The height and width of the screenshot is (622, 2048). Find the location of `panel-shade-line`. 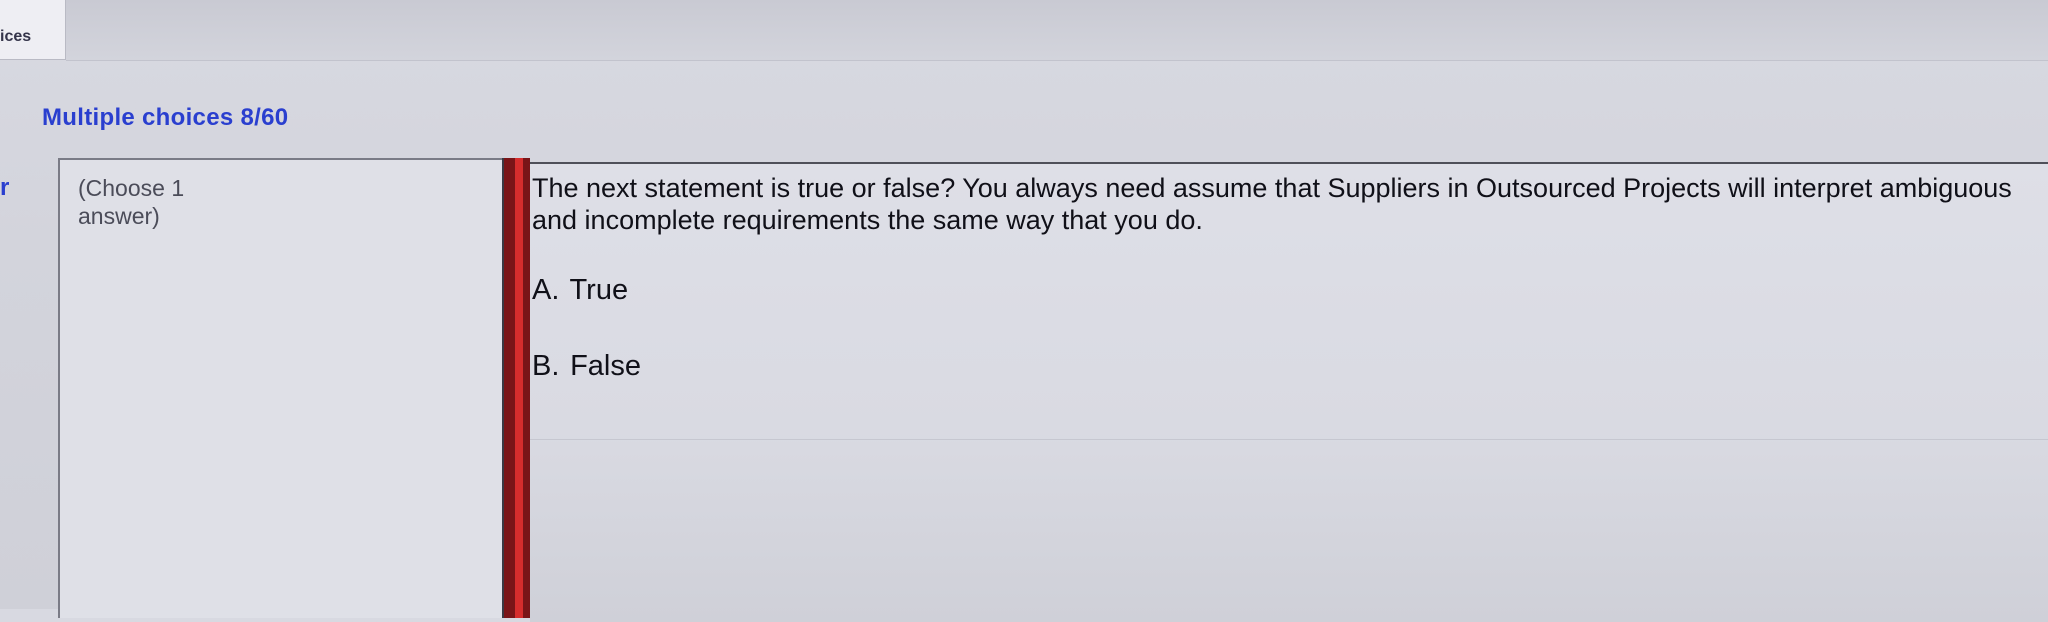

panel-shade-line is located at coordinates (1289, 439).